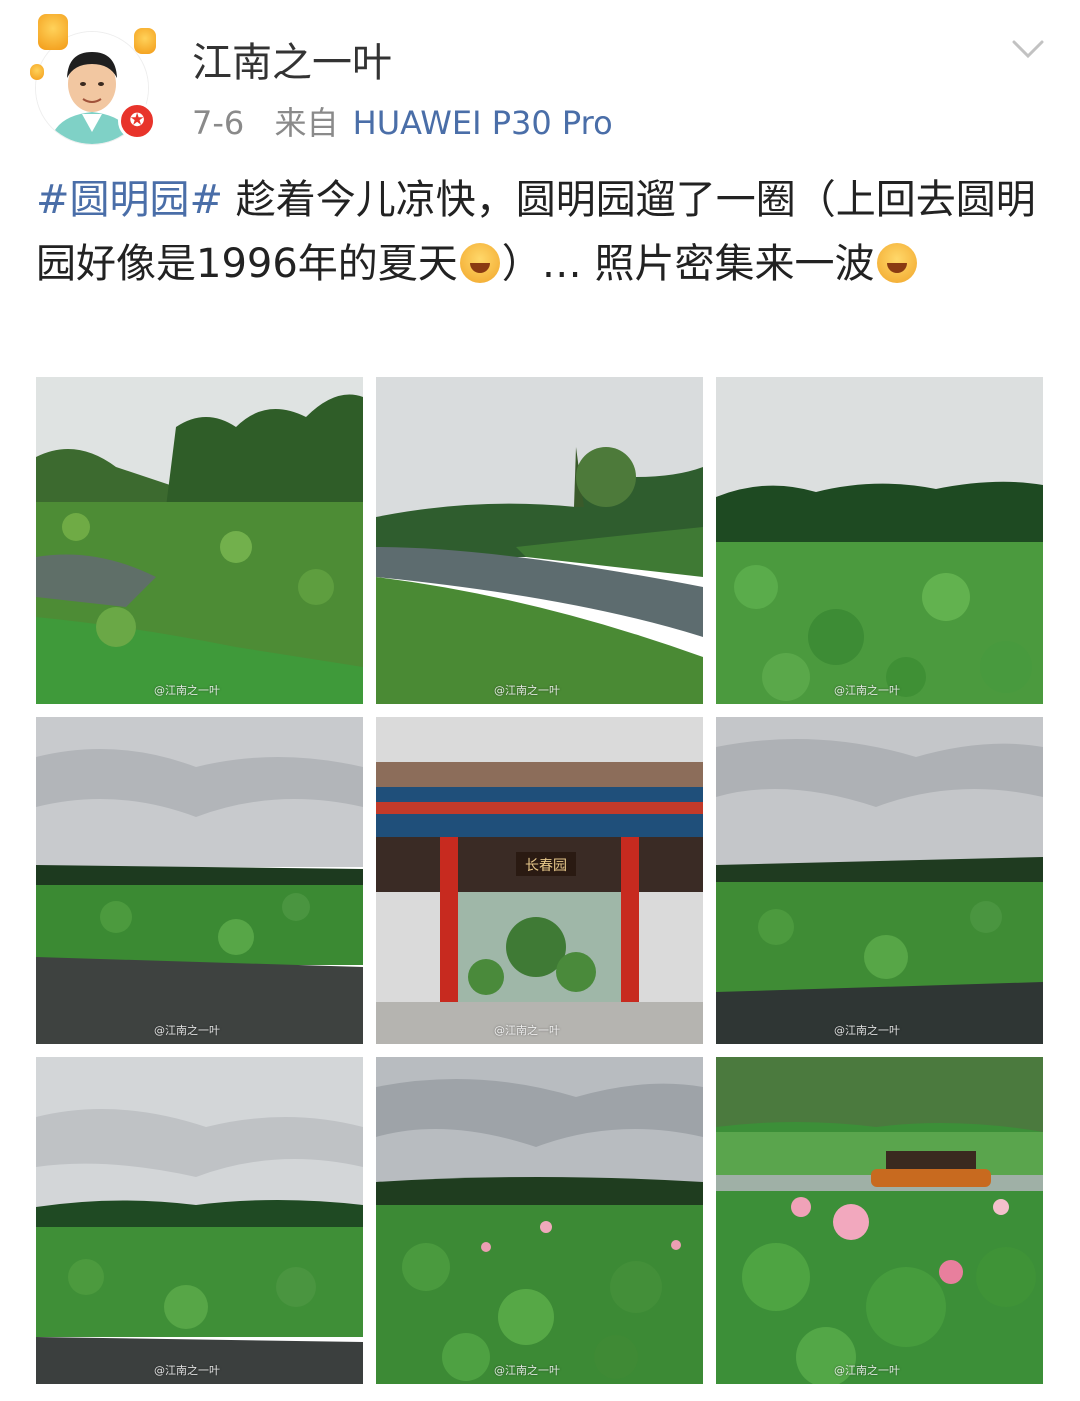 Image resolution: width=1080 pixels, height=1401 pixels. I want to click on post-text-part-2: ）… 照片密集来一波, so click(688, 264).